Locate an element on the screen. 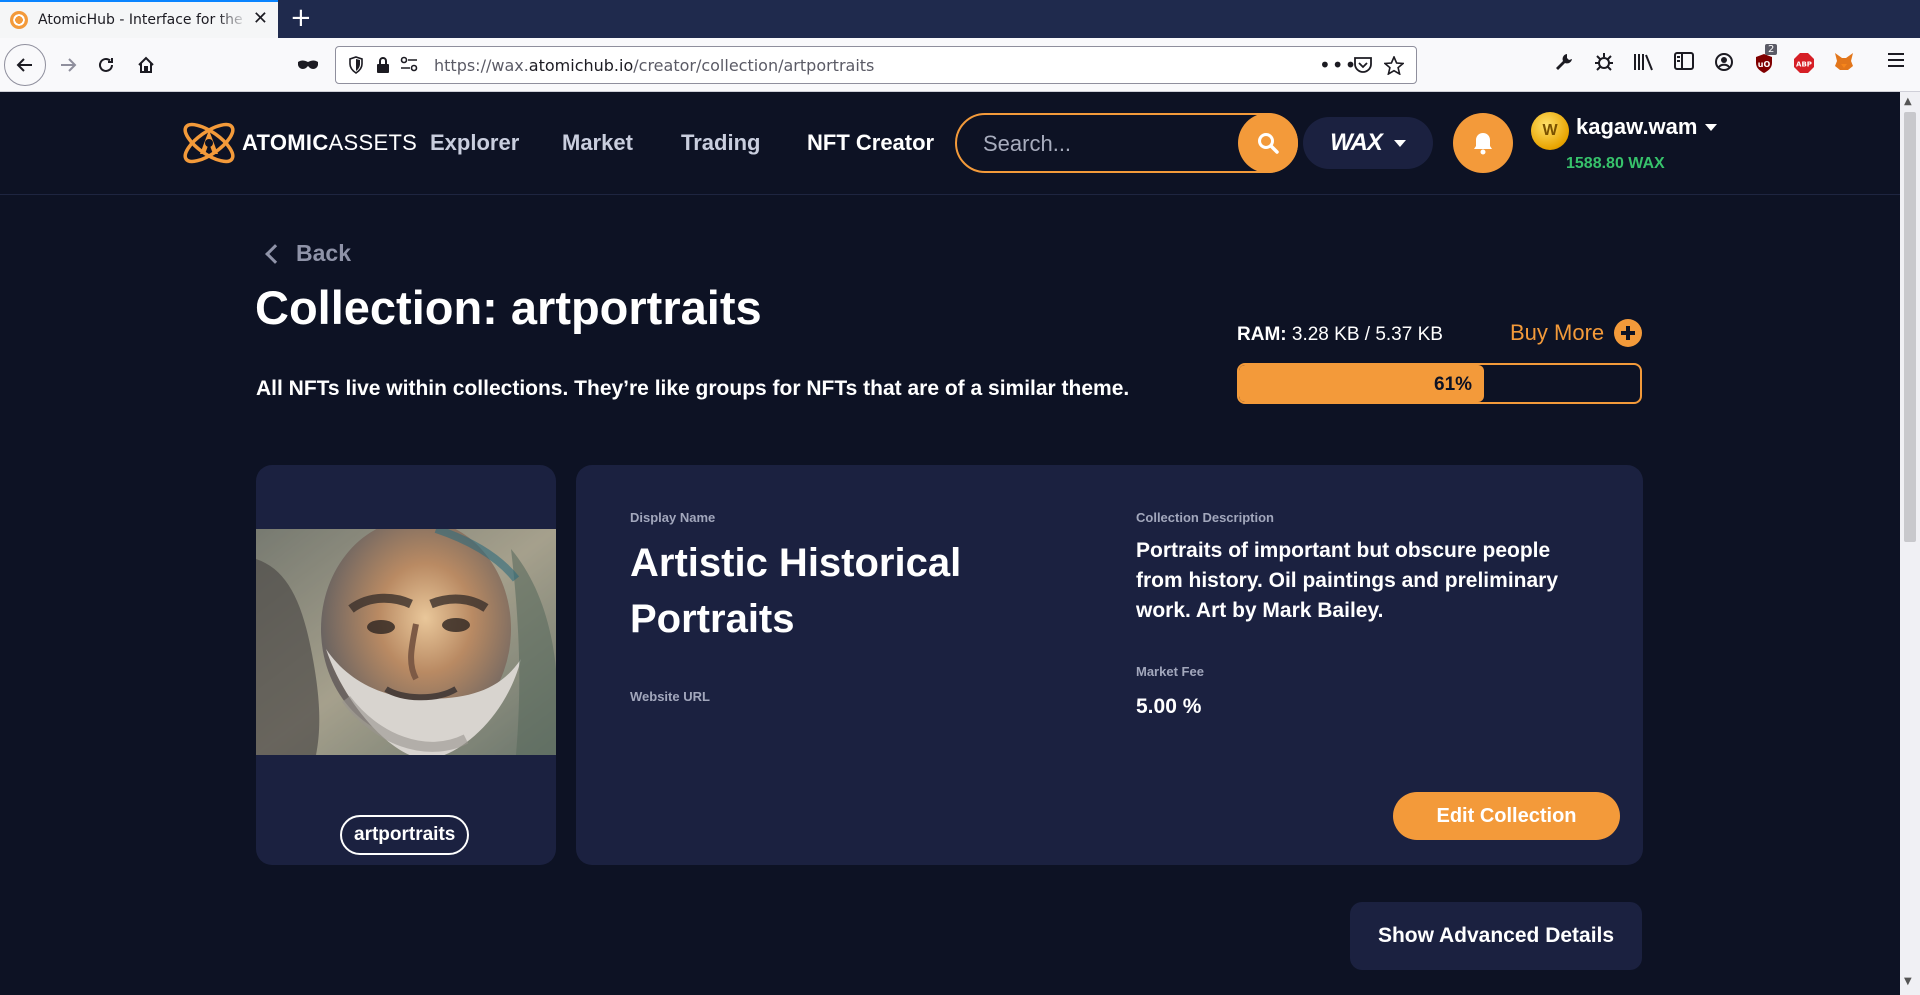 The height and width of the screenshot is (995, 1920). ram-value: 3.28 KB / 5.37 KB is located at coordinates (1367, 334).